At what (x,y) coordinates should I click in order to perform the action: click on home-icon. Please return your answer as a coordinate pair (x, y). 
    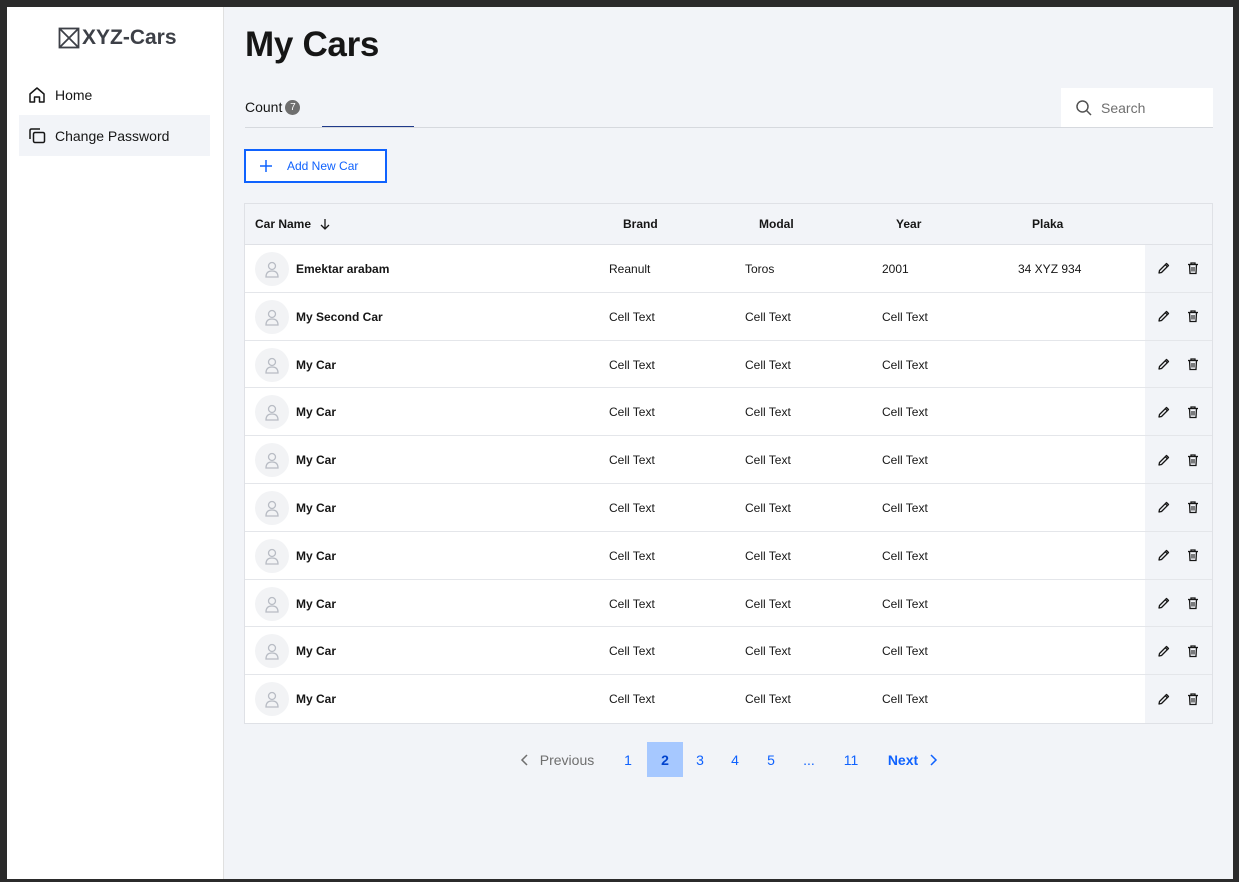
    Looking at the image, I should click on (37, 94).